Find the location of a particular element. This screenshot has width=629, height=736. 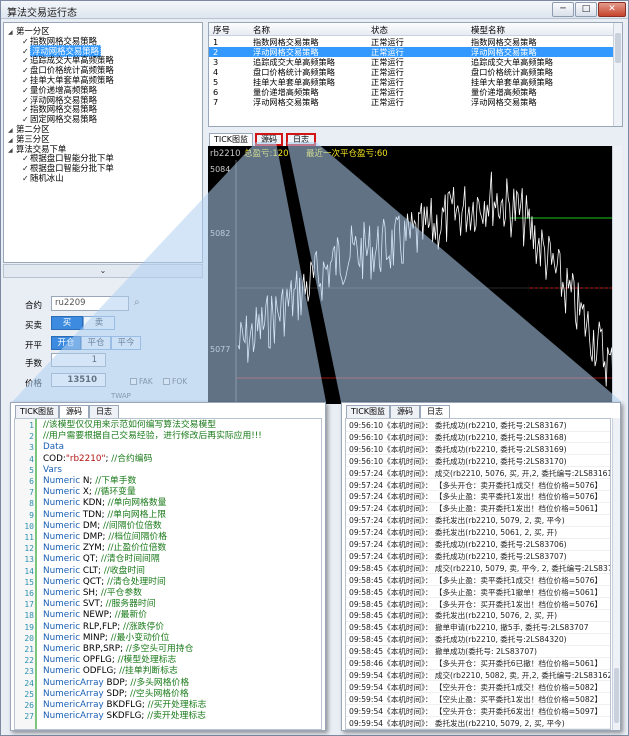

maximize-icon: □ is located at coordinates (586, 9).